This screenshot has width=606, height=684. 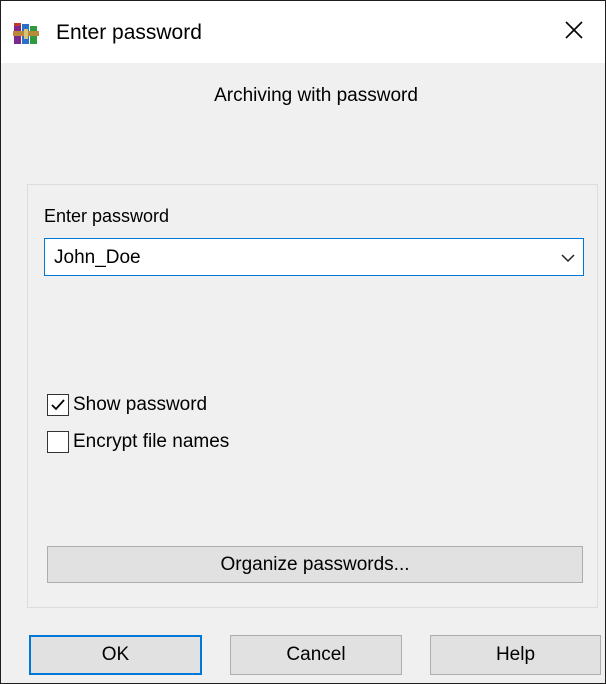 I want to click on show-password-label: Show password, so click(x=140, y=404).